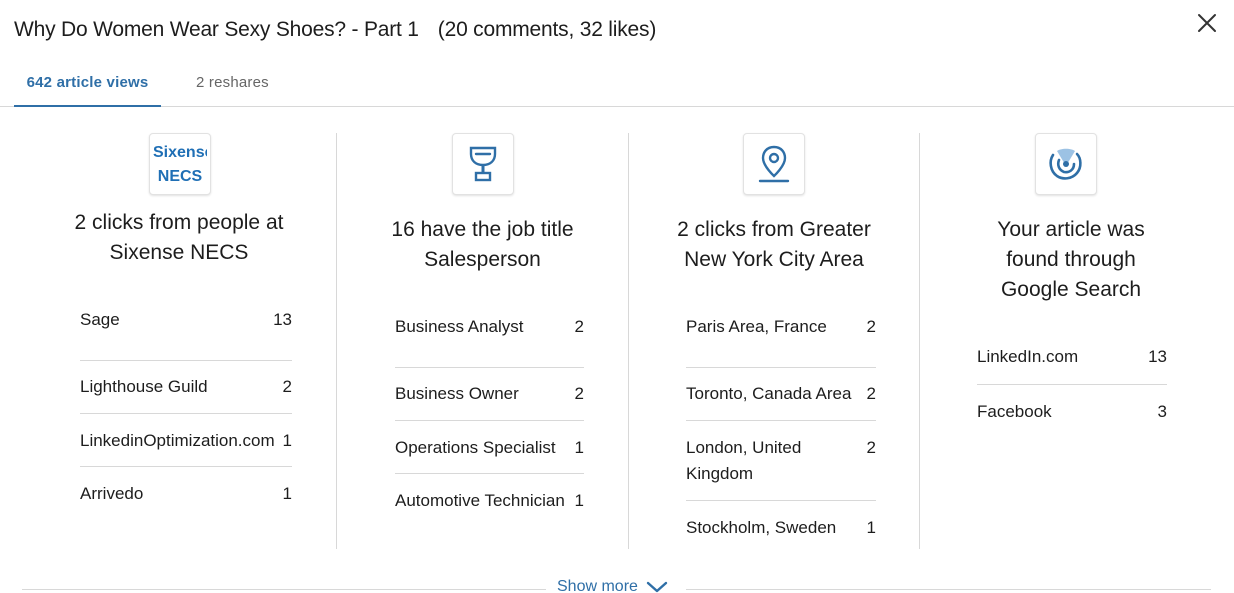 The height and width of the screenshot is (593, 1234). Describe the element at coordinates (617, 87) in the screenshot. I see `tab-bar: 642 article views 2 reshares` at that location.